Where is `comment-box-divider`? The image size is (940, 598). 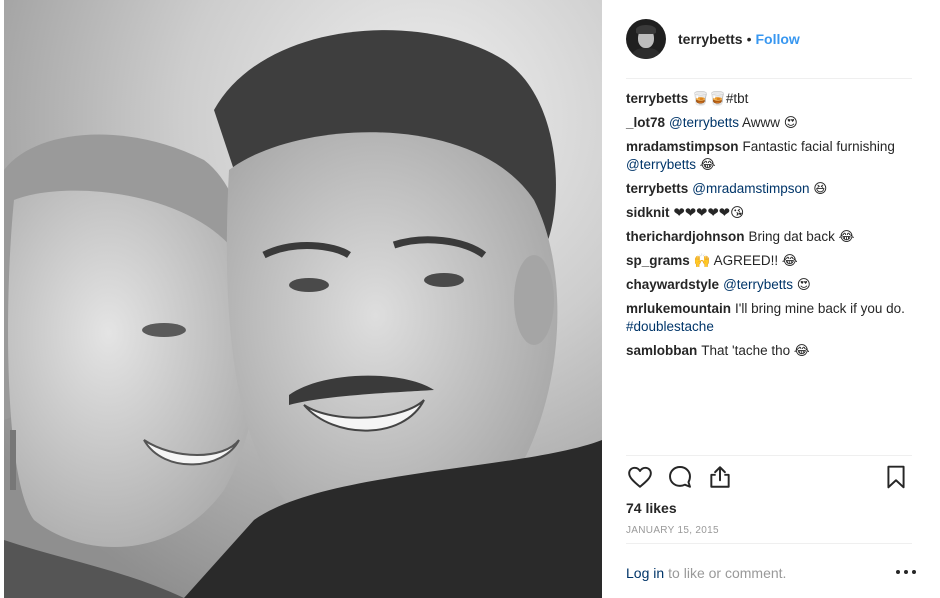
comment-box-divider is located at coordinates (769, 543).